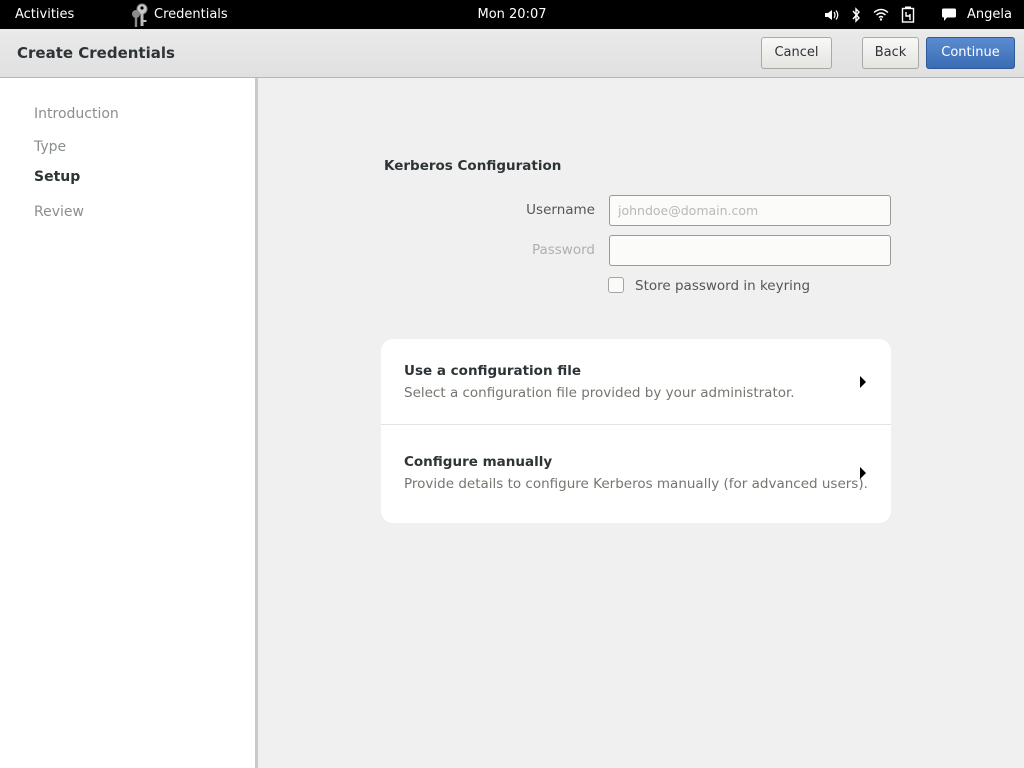  What do you see at coordinates (722, 286) in the screenshot?
I see `store-password-label: Store password in keyring` at bounding box center [722, 286].